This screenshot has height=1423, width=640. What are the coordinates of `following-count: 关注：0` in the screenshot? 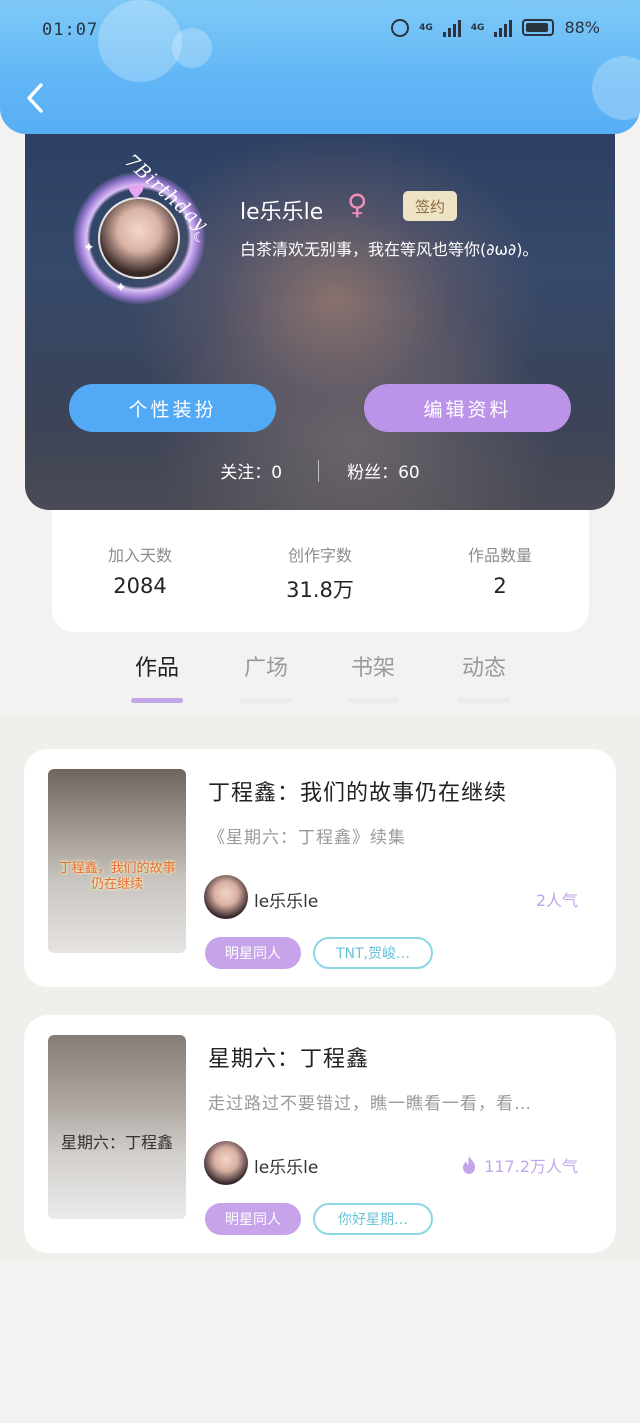 It's located at (251, 470).